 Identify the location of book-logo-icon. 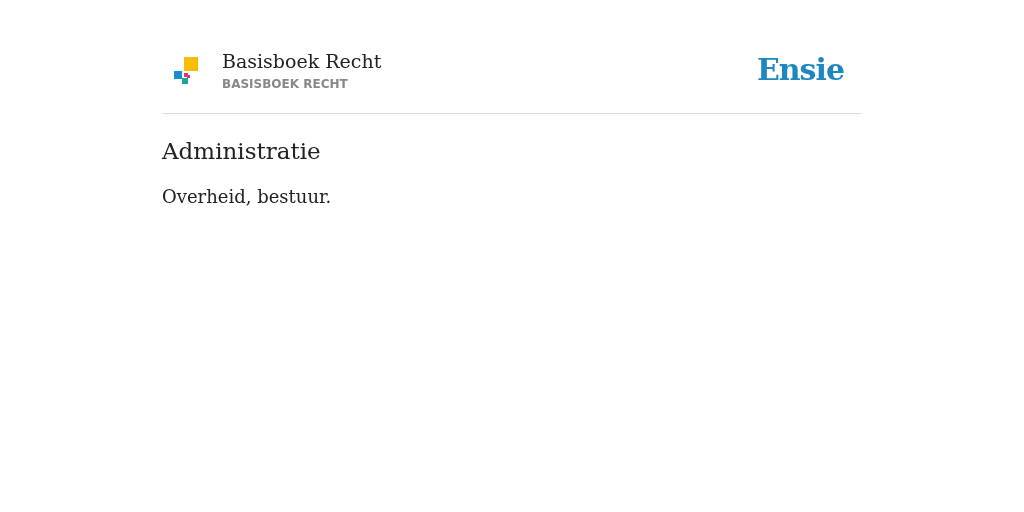
(186, 71).